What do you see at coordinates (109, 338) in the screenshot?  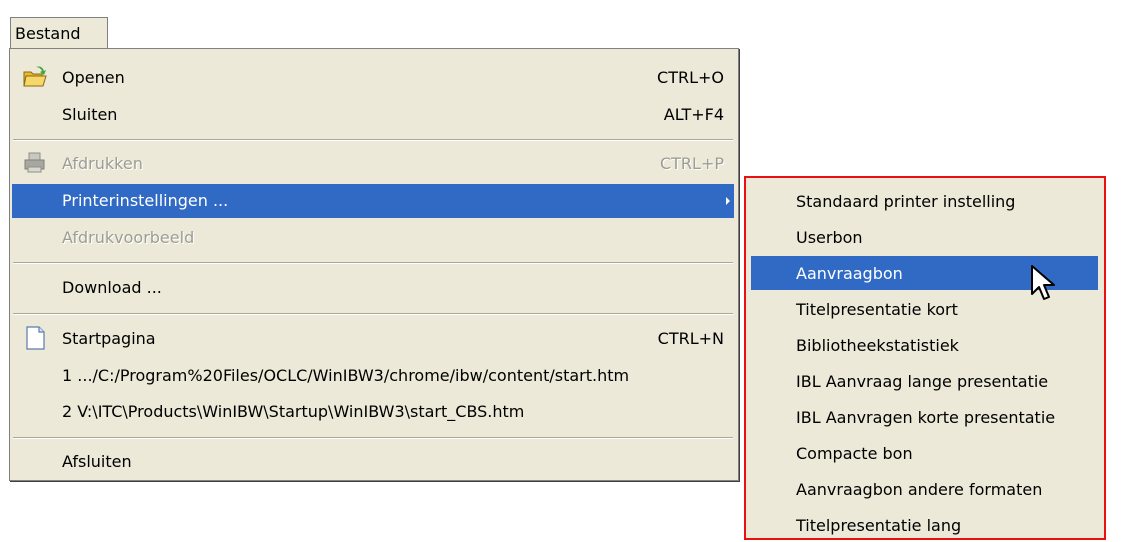 I see `menu-item-label: Startpagina` at bounding box center [109, 338].